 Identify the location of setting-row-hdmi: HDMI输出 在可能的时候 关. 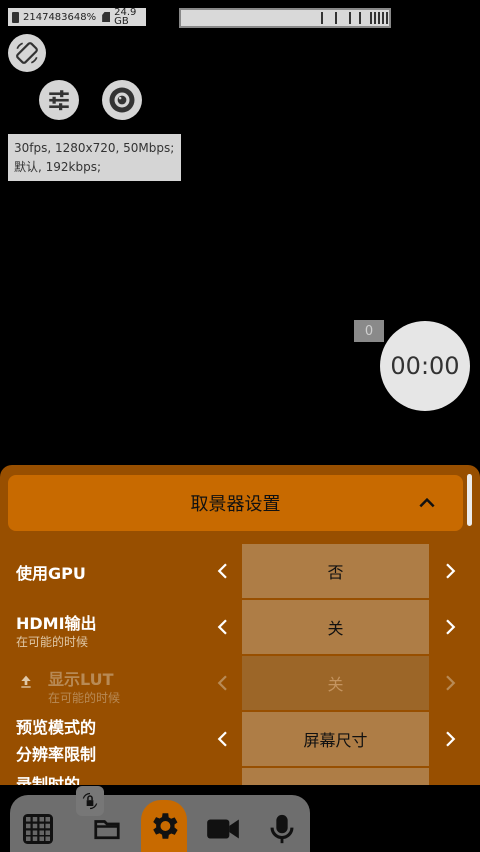
(240, 627).